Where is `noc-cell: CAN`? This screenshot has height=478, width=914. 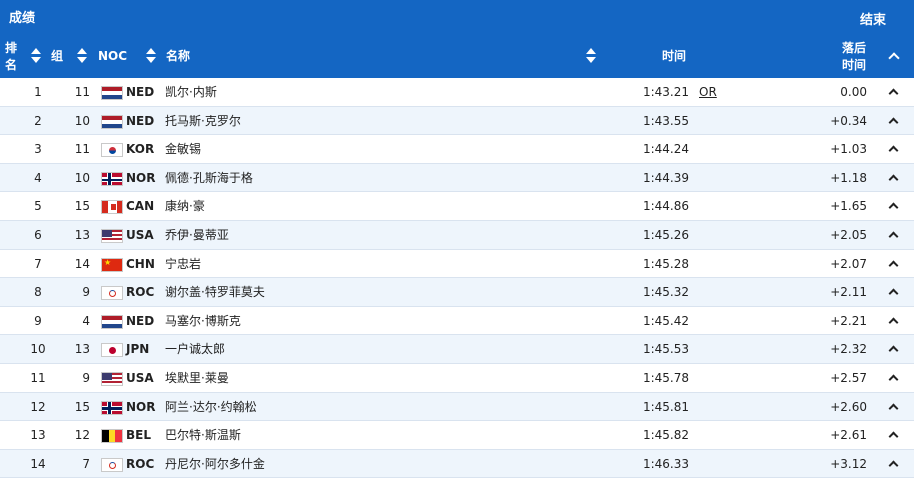
noc-cell: CAN is located at coordinates (140, 206).